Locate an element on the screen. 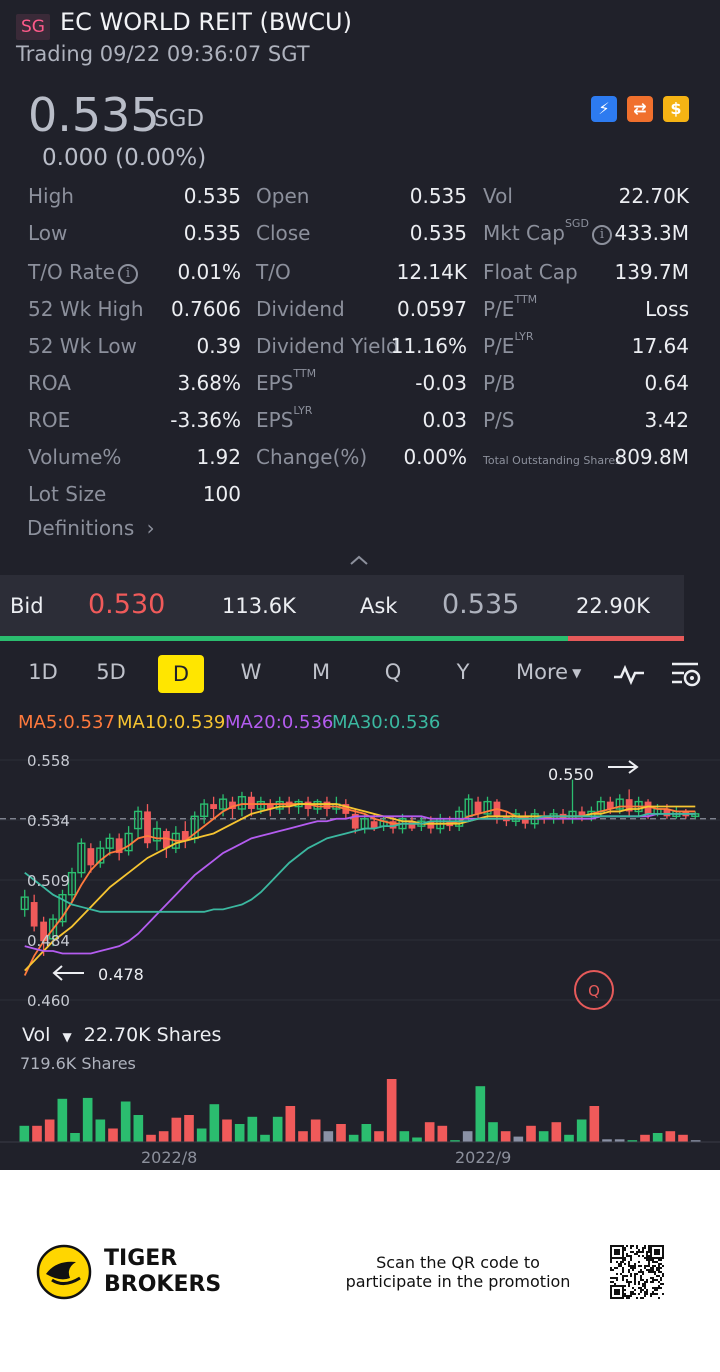 This screenshot has height=1372, width=720. volume-chart is located at coordinates (360, 1097).